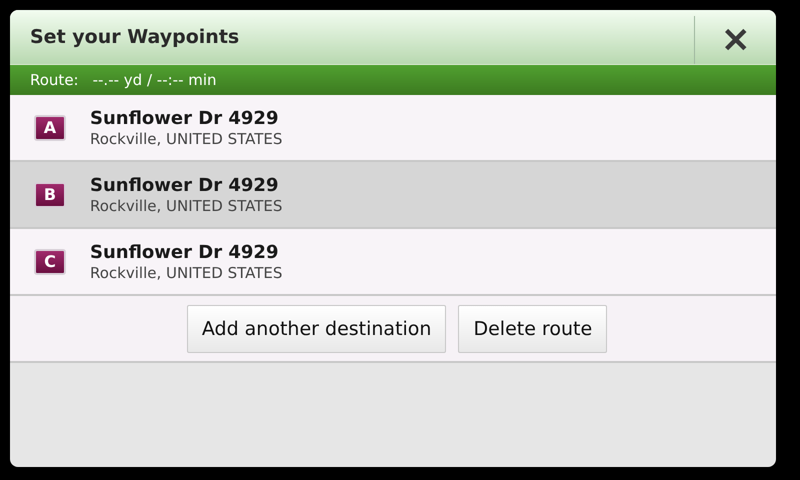 The width and height of the screenshot is (800, 480). I want to click on action-button: Add another destination, so click(316, 328).